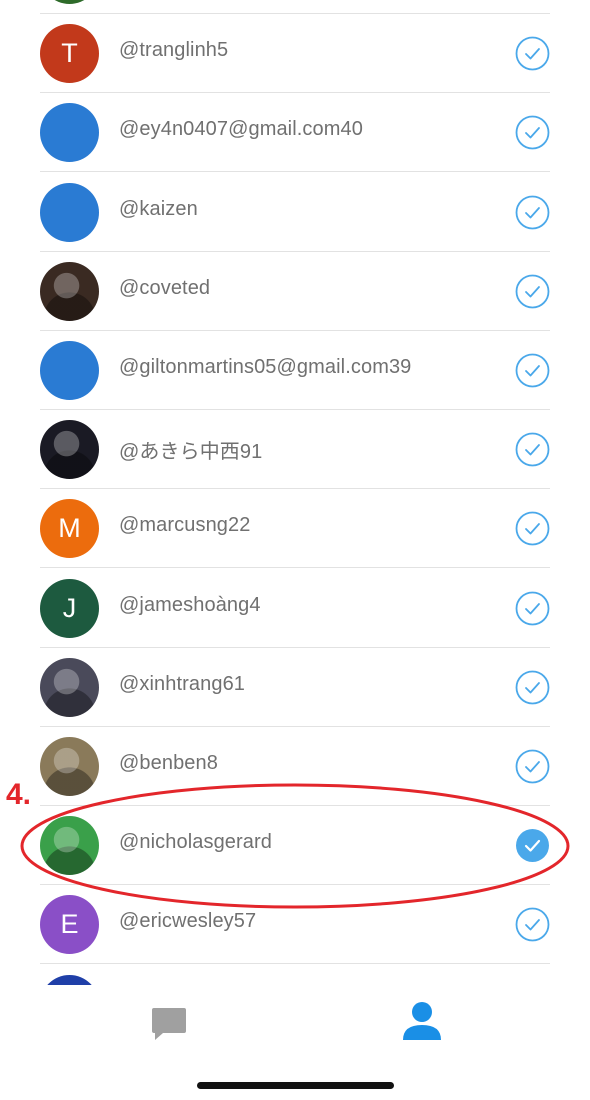  I want to click on person-icon, so click(422, 1021).